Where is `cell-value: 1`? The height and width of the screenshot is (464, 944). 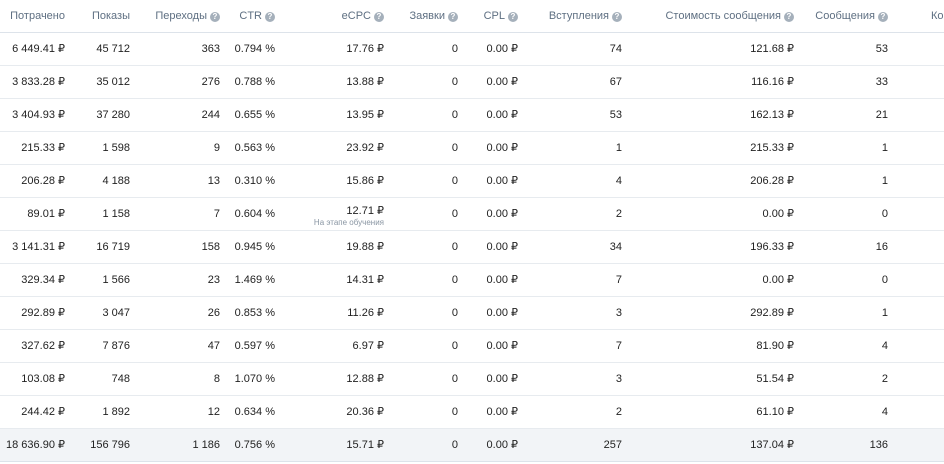
cell-value: 1 is located at coordinates (885, 148).